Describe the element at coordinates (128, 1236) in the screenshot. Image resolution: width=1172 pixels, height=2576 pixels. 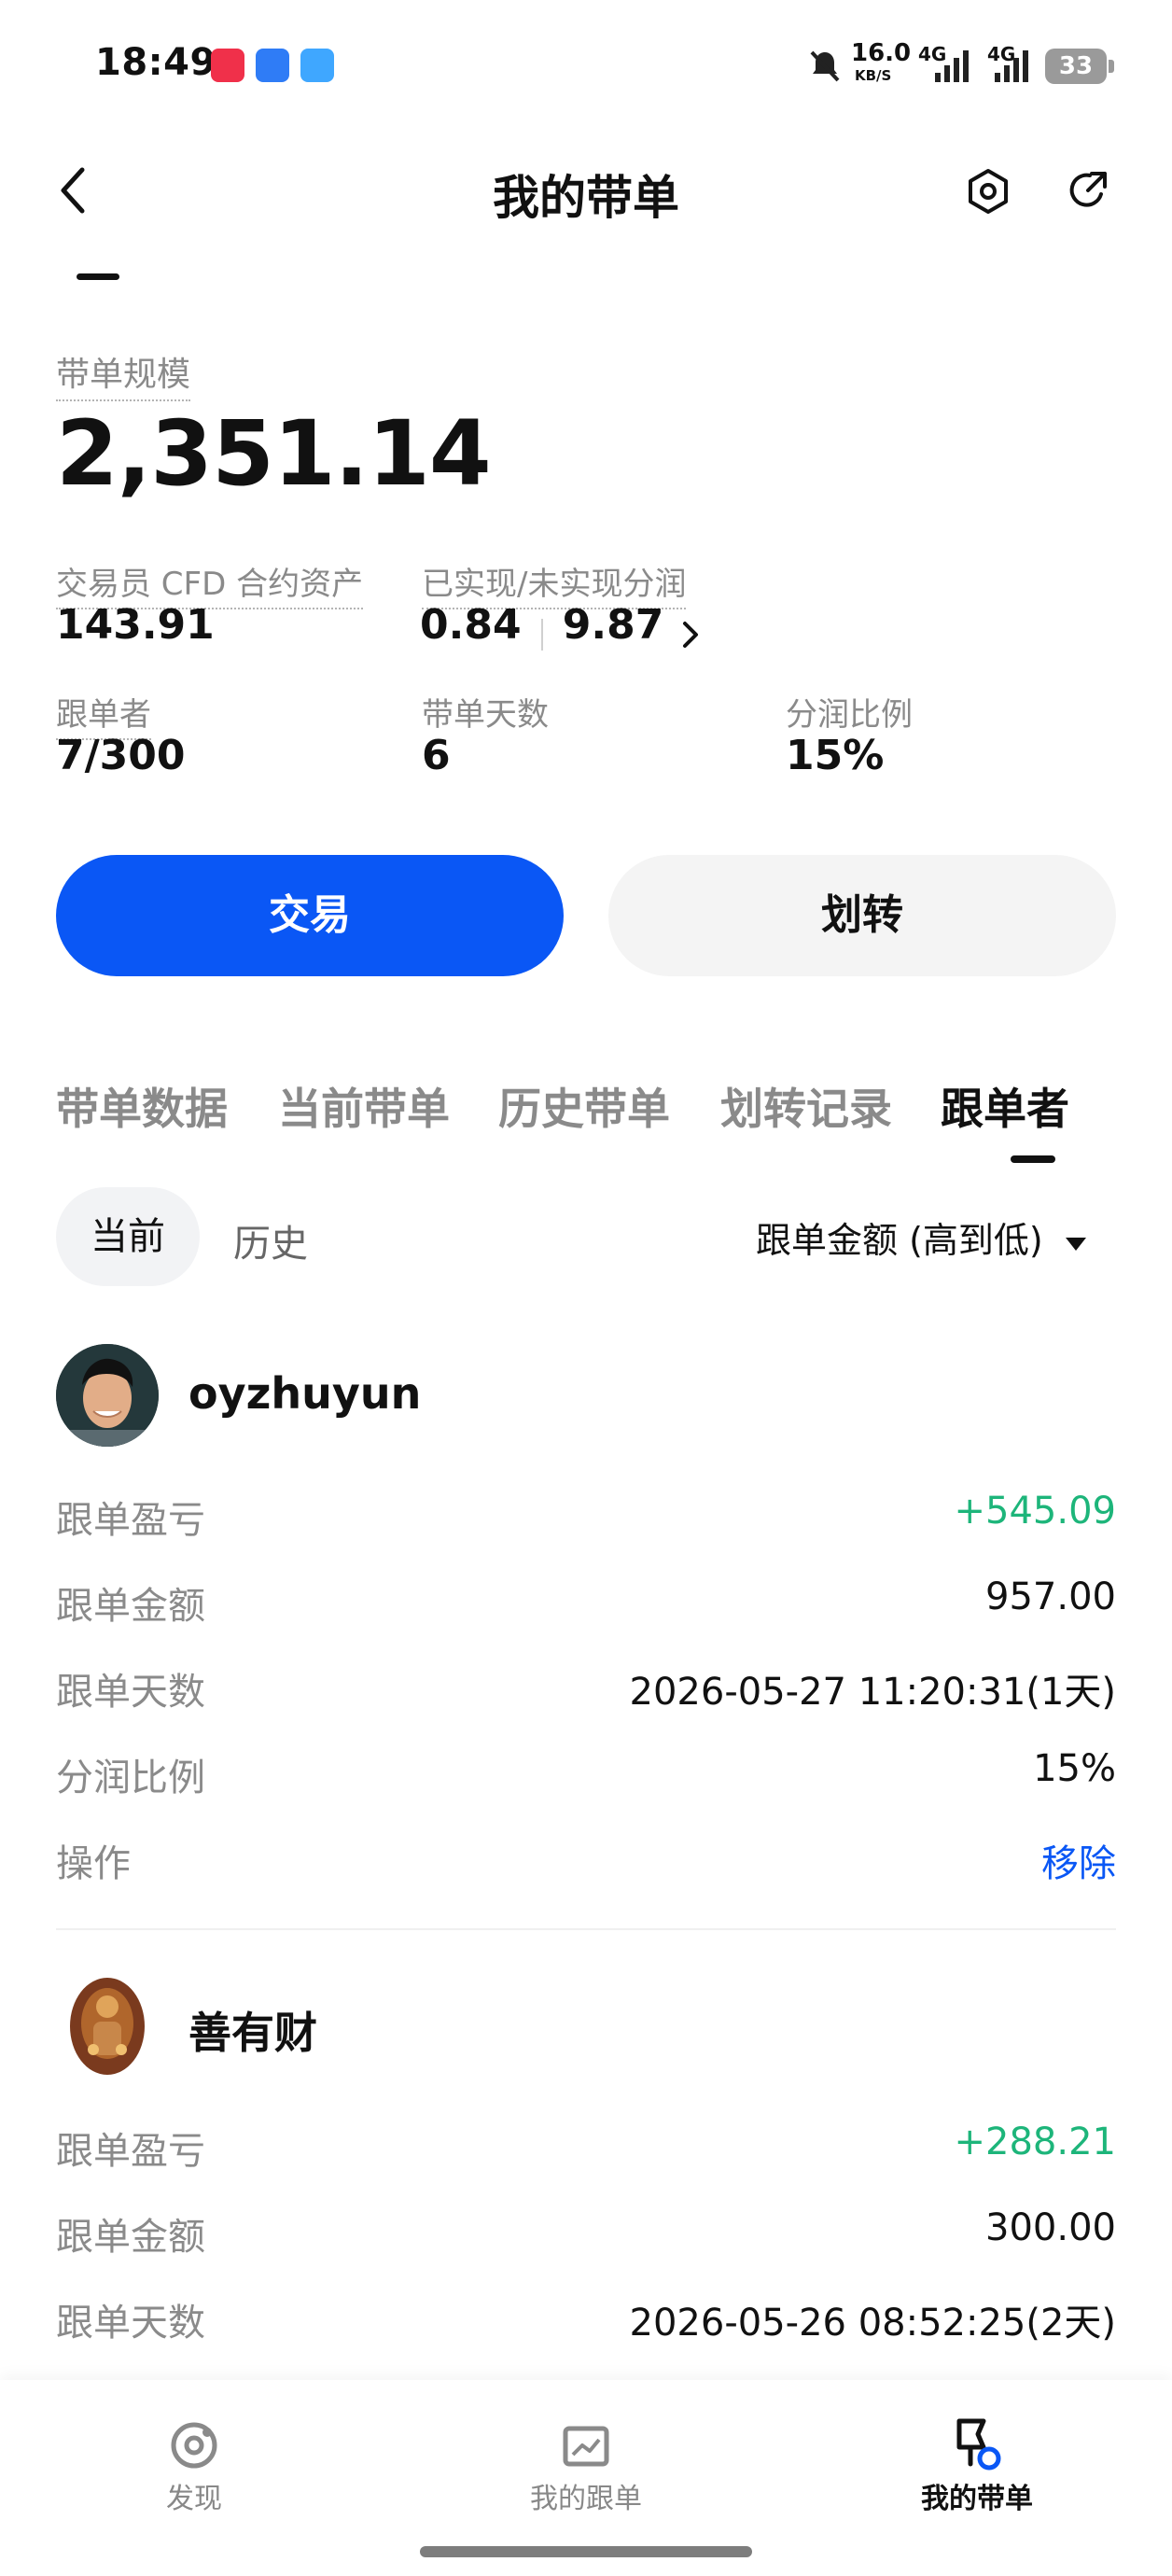
I see `segment-current: 当前` at that location.